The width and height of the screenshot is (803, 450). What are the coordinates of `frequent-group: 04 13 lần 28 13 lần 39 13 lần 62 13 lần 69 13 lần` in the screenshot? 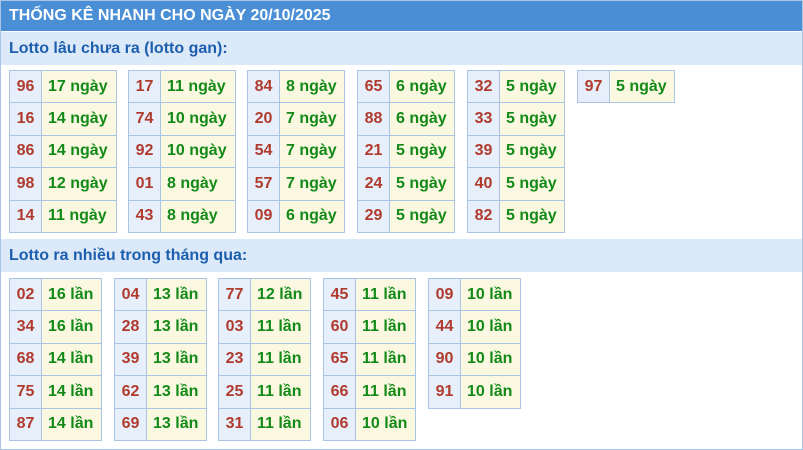 It's located at (160, 359).